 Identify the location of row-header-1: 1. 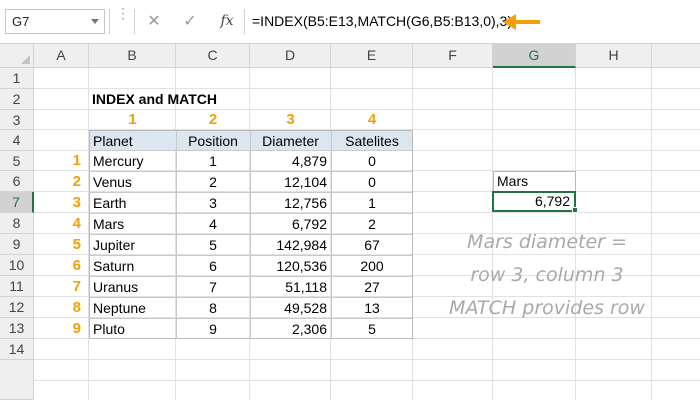
(17, 78).